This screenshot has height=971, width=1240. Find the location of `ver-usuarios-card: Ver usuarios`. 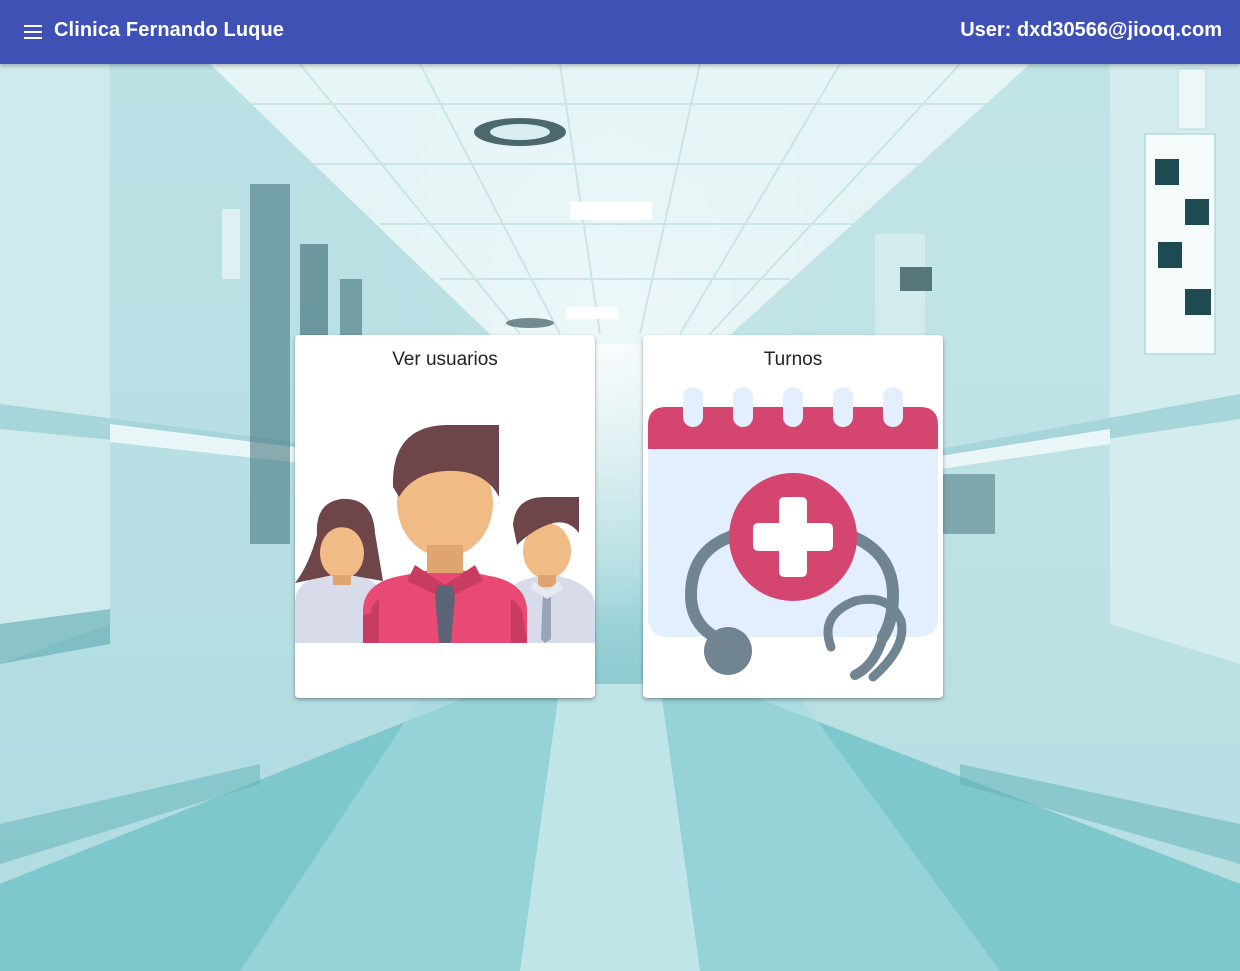

ver-usuarios-card: Ver usuarios is located at coordinates (445, 516).